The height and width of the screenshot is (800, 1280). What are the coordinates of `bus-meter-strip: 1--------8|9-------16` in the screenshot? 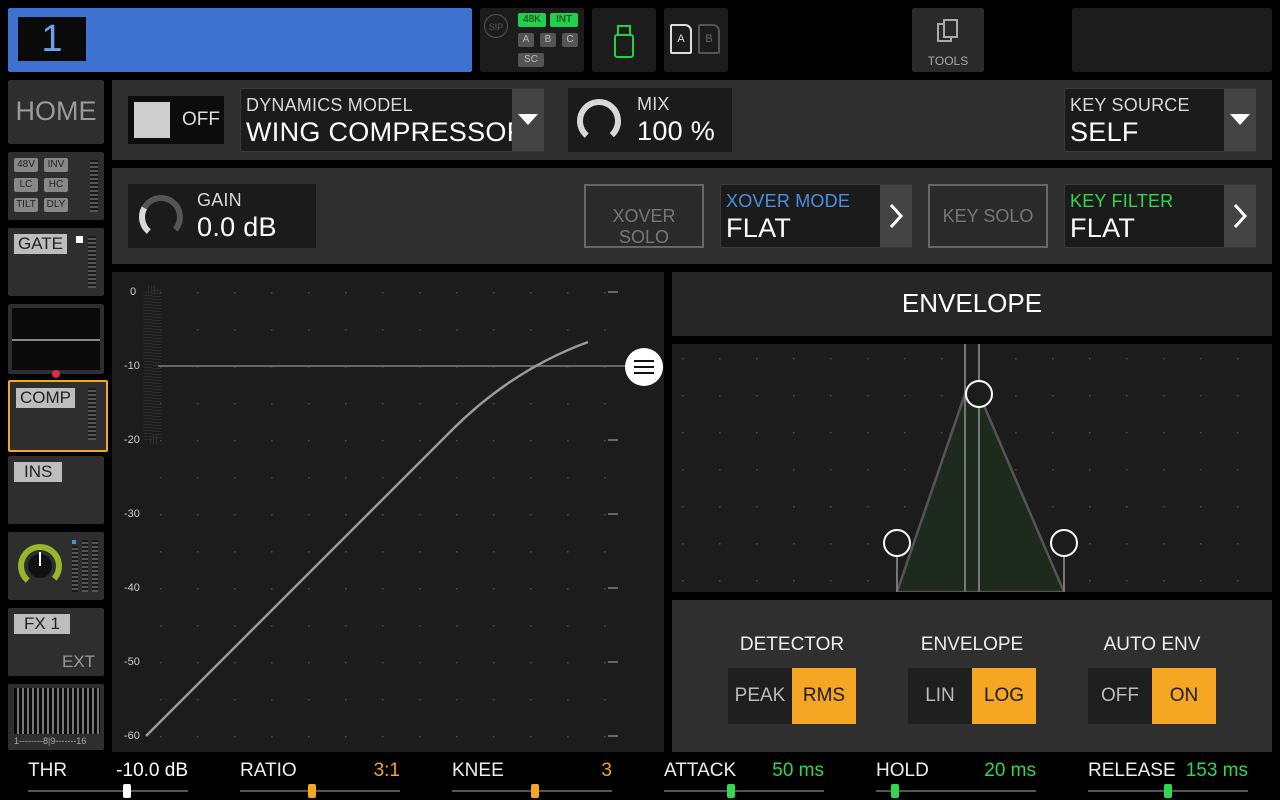 It's located at (56, 717).